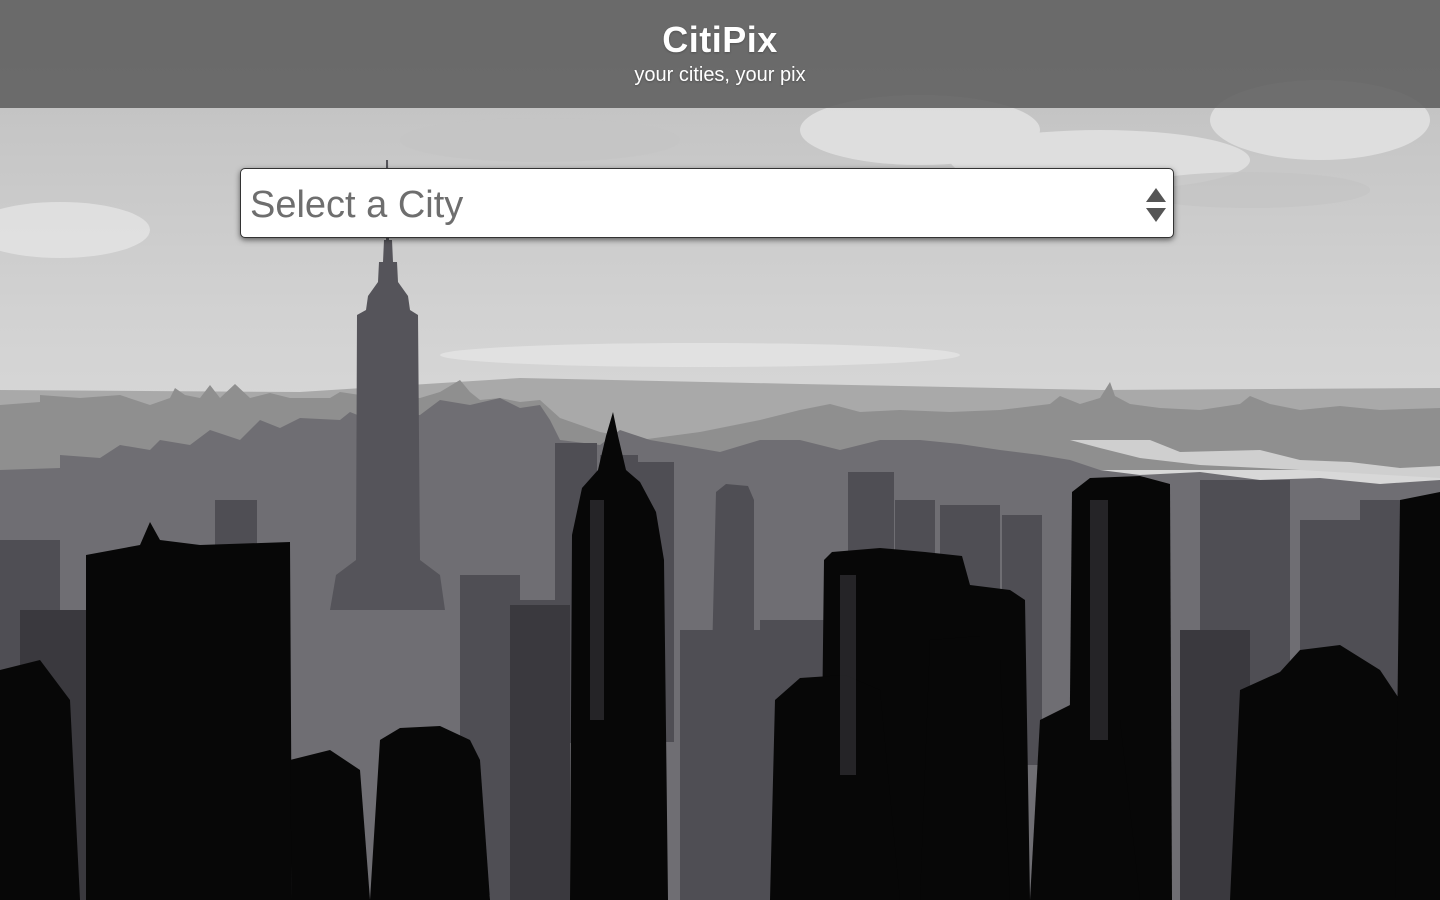  What do you see at coordinates (720, 75) in the screenshot?
I see `brand-tagline: your cities, your pix` at bounding box center [720, 75].